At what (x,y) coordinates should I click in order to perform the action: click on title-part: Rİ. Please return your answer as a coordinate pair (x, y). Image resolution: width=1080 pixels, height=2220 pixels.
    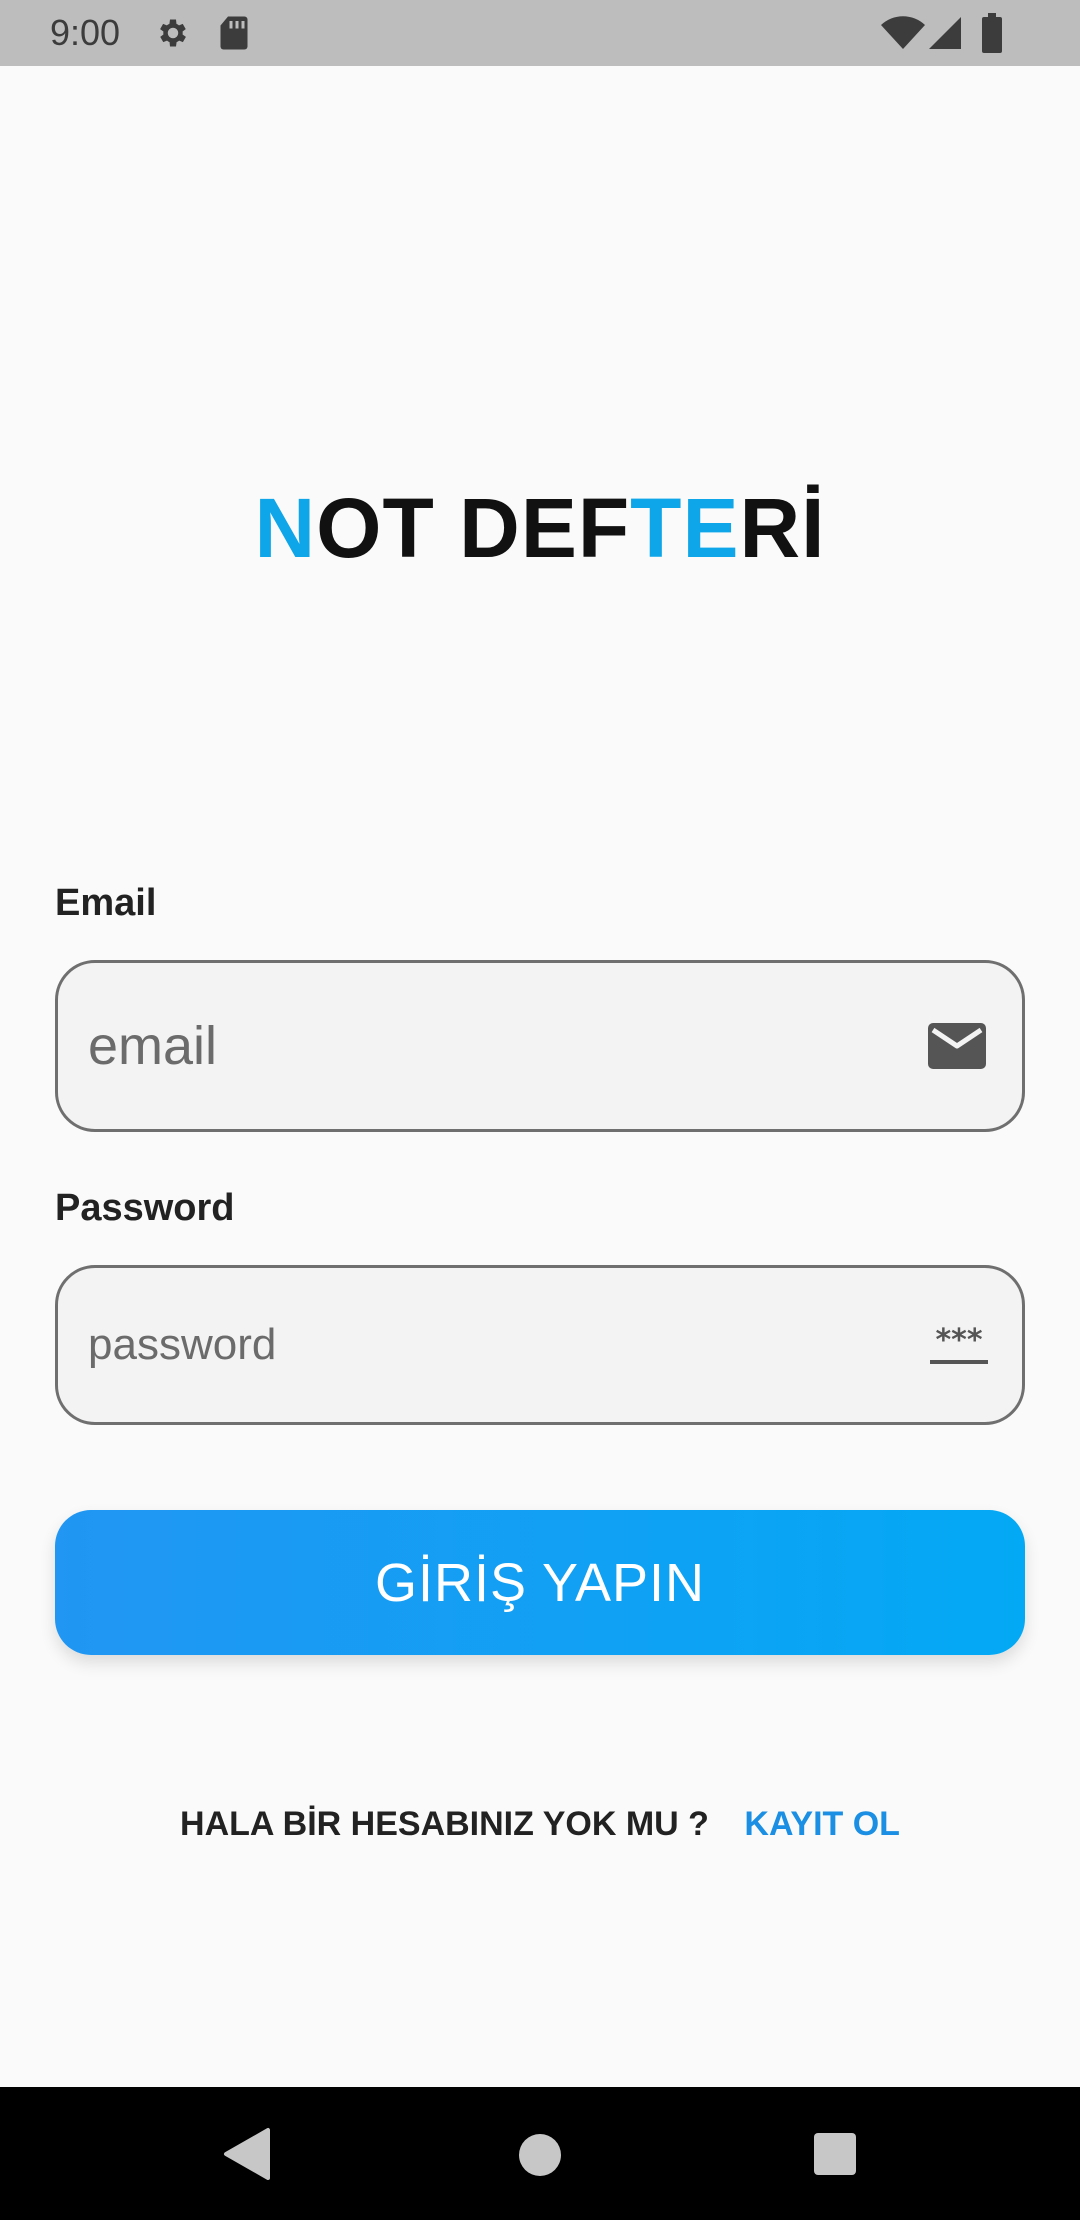
    Looking at the image, I should click on (782, 528).